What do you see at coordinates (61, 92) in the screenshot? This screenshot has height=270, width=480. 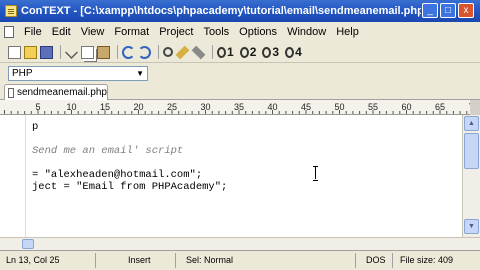 I see `tab-label: sendmeanemail.php` at bounding box center [61, 92].